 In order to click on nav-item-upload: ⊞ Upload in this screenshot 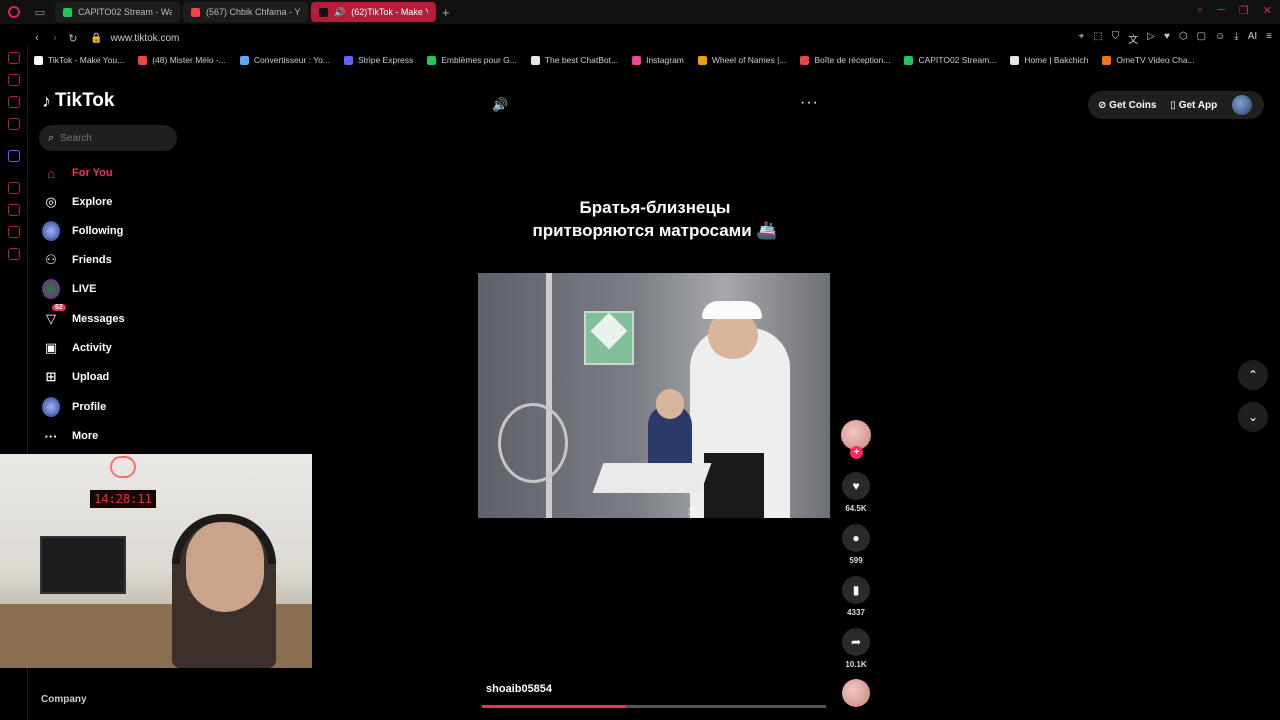, I will do `click(76, 377)`.